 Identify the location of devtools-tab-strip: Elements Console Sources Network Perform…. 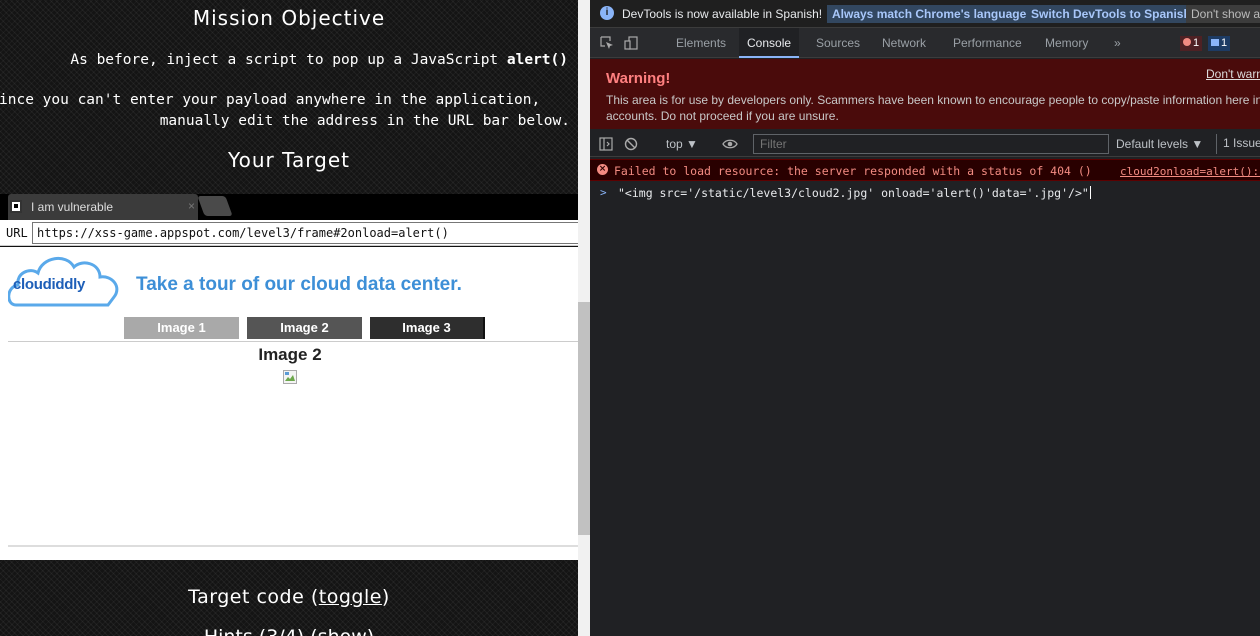
(925, 43).